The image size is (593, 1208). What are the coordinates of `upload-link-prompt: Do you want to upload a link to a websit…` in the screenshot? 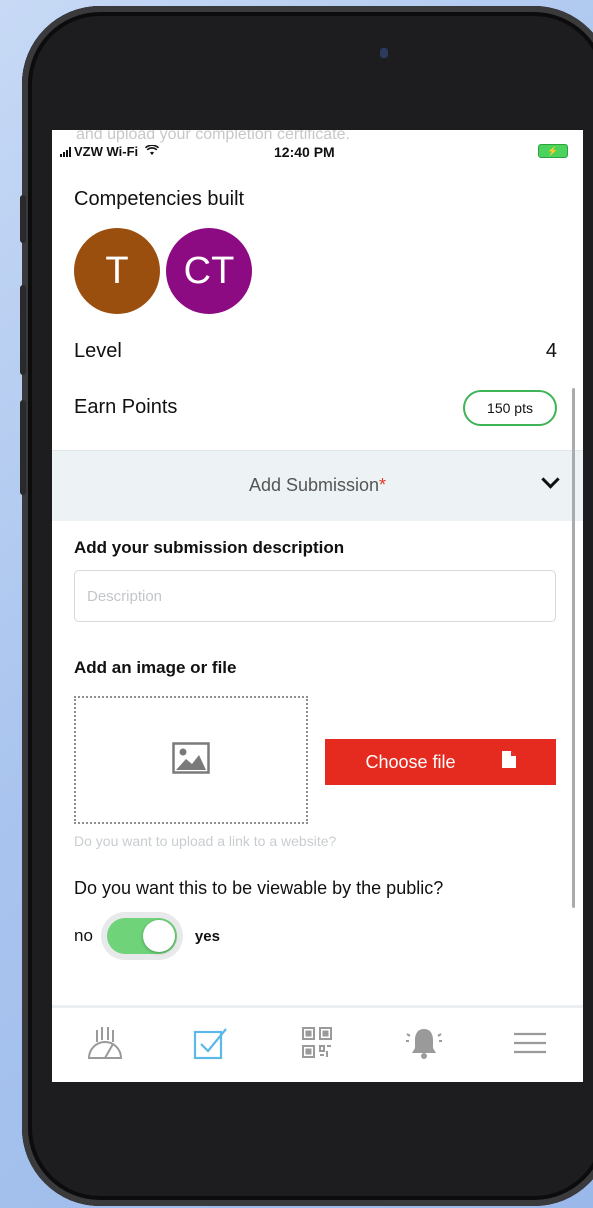 It's located at (205, 841).